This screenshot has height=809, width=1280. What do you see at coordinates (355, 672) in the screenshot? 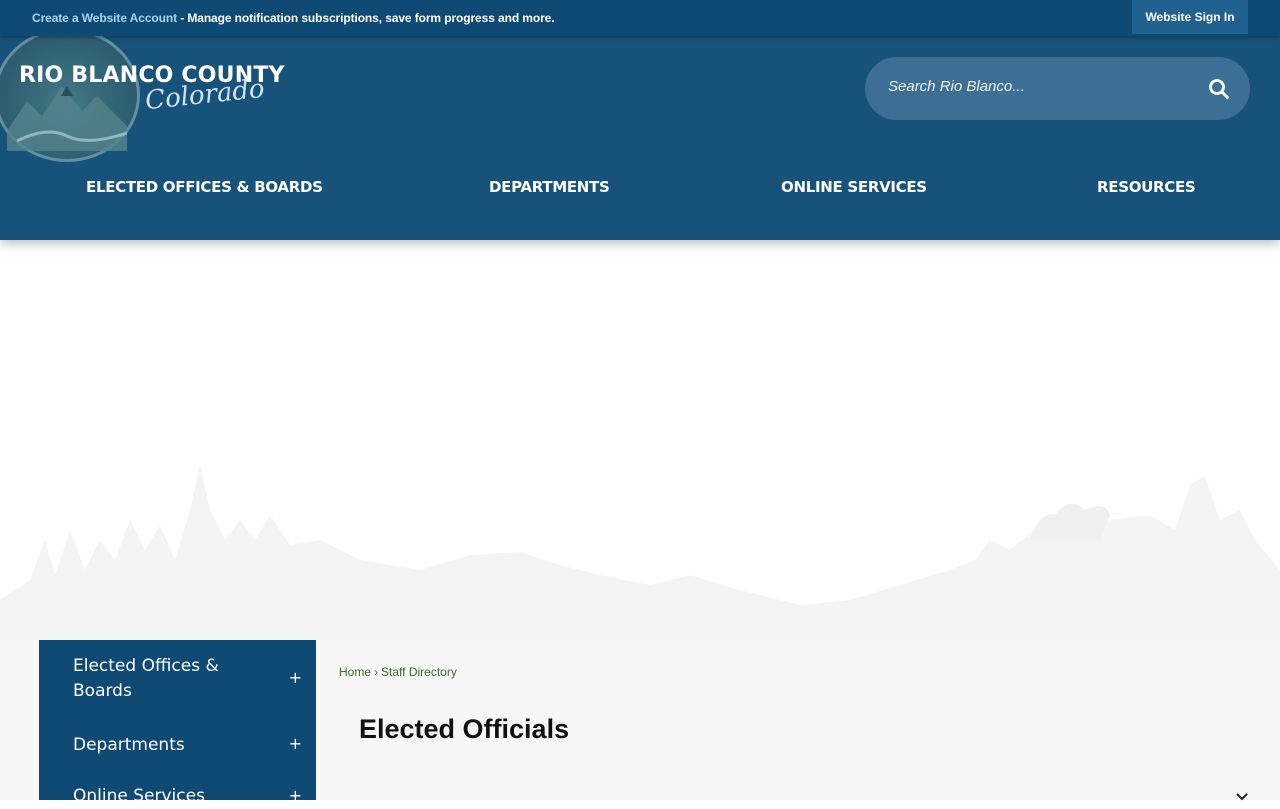
I see `breadcrumb-home: Home` at bounding box center [355, 672].